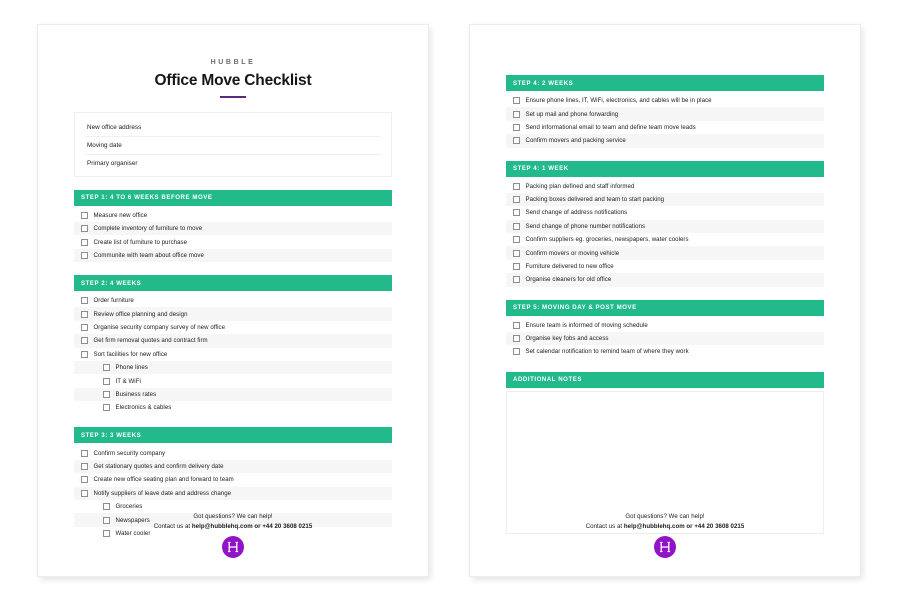 Image resolution: width=898 pixels, height=598 pixels. I want to click on checklist-item: Organise key fobs and access, so click(665, 338).